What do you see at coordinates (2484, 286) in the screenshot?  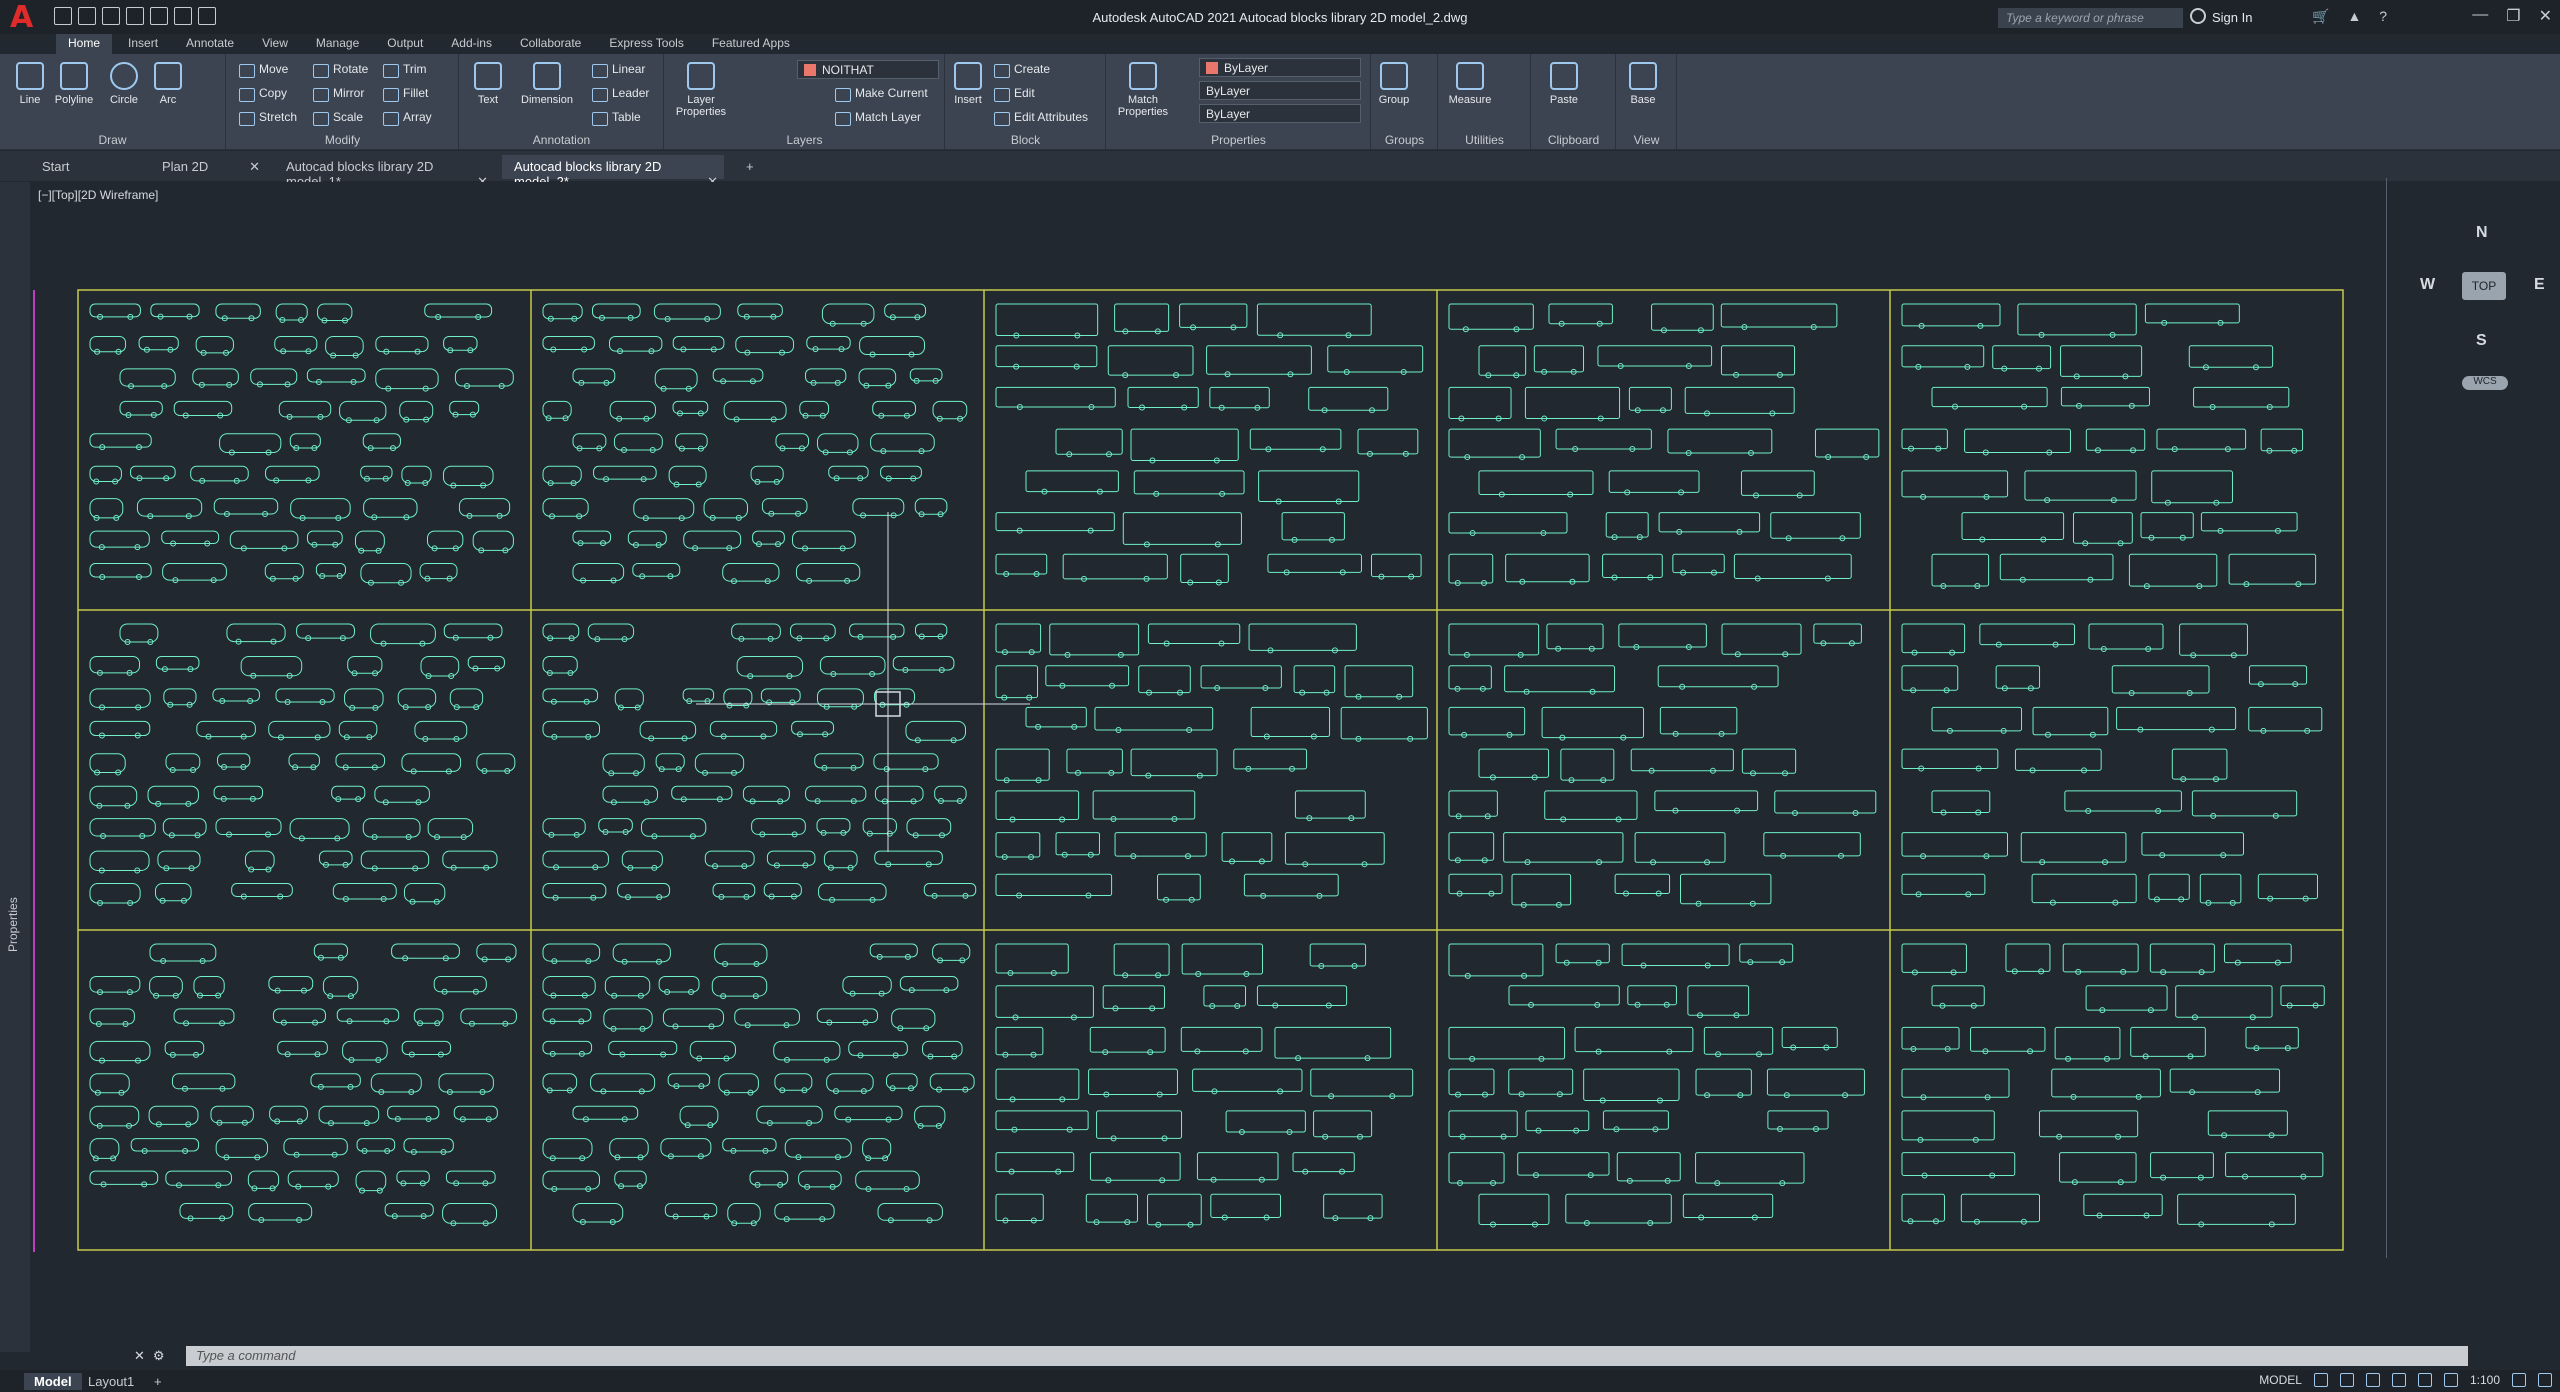 I see `viewcube-top-face: TOP` at bounding box center [2484, 286].